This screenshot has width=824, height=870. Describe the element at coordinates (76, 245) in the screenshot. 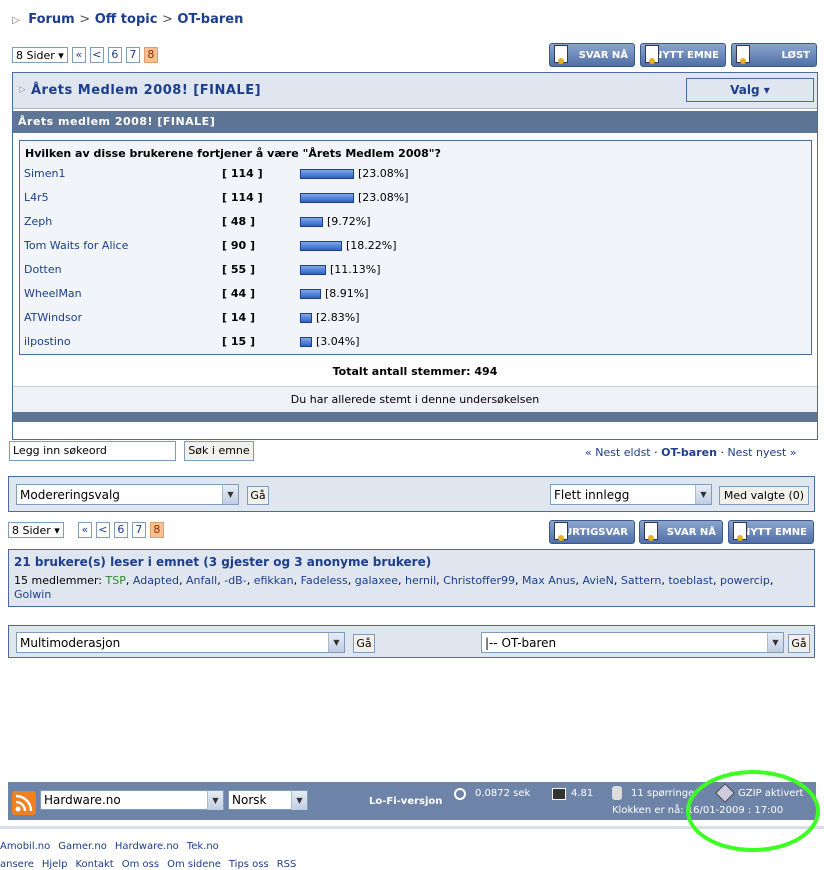

I see `poll-option-name: Tom Waits for Alice` at that location.